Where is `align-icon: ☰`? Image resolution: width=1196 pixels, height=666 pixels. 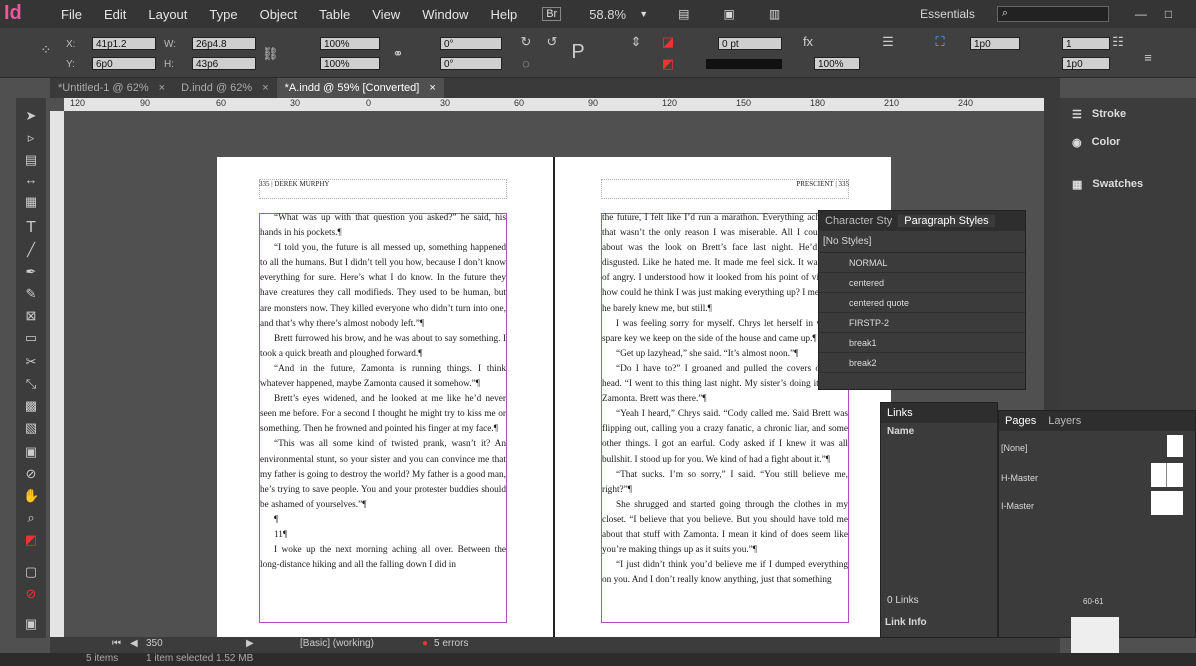 align-icon: ☰ is located at coordinates (888, 42).